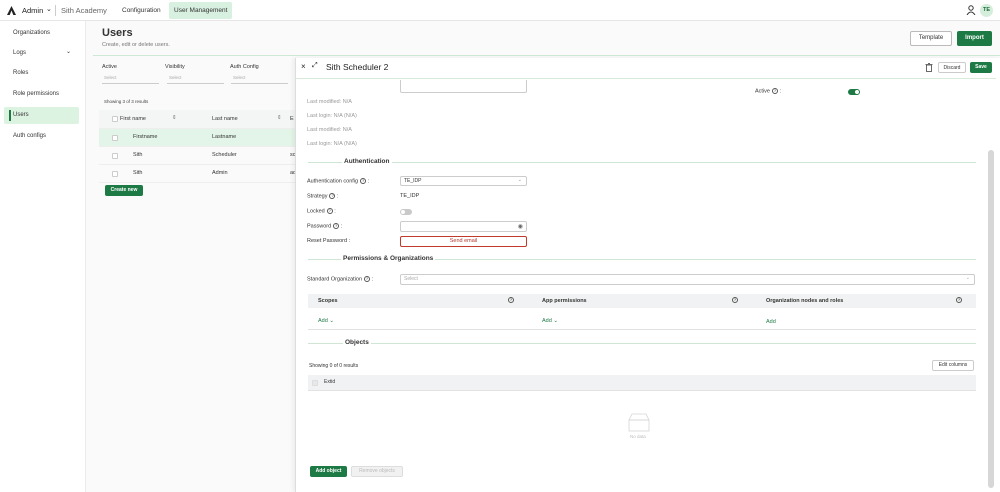  What do you see at coordinates (328, 471) in the screenshot?
I see `add-object-button: Add object` at bounding box center [328, 471].